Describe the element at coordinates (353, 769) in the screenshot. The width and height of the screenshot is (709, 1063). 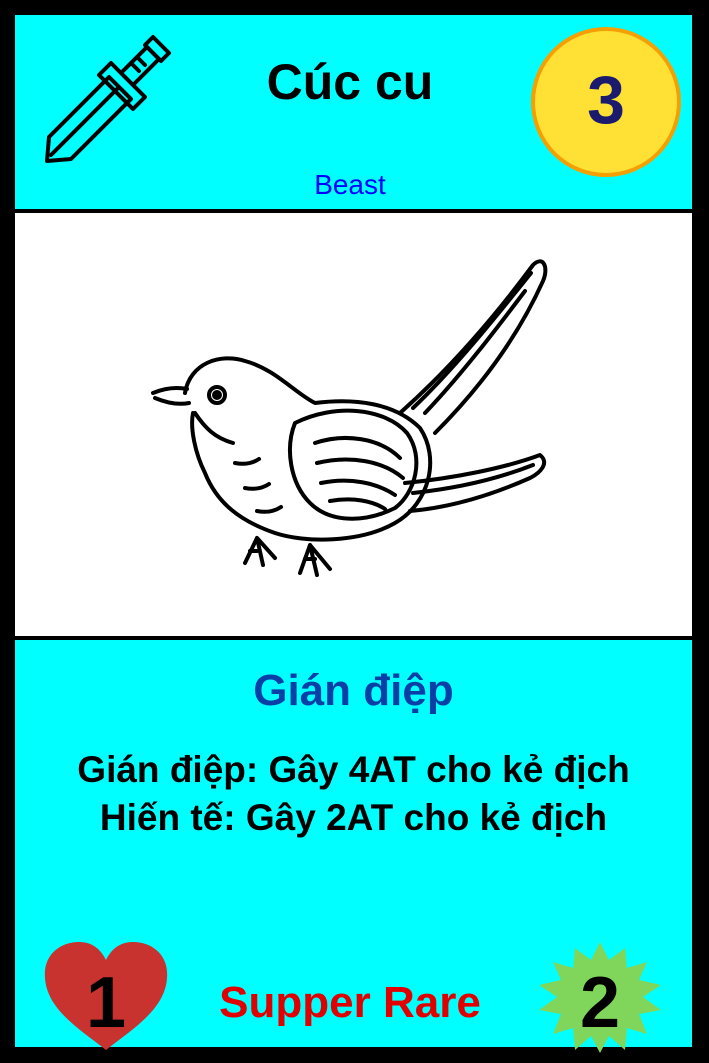
I see `ability-line: Gián điệp: Gây 4AT cho kẻ địch` at that location.